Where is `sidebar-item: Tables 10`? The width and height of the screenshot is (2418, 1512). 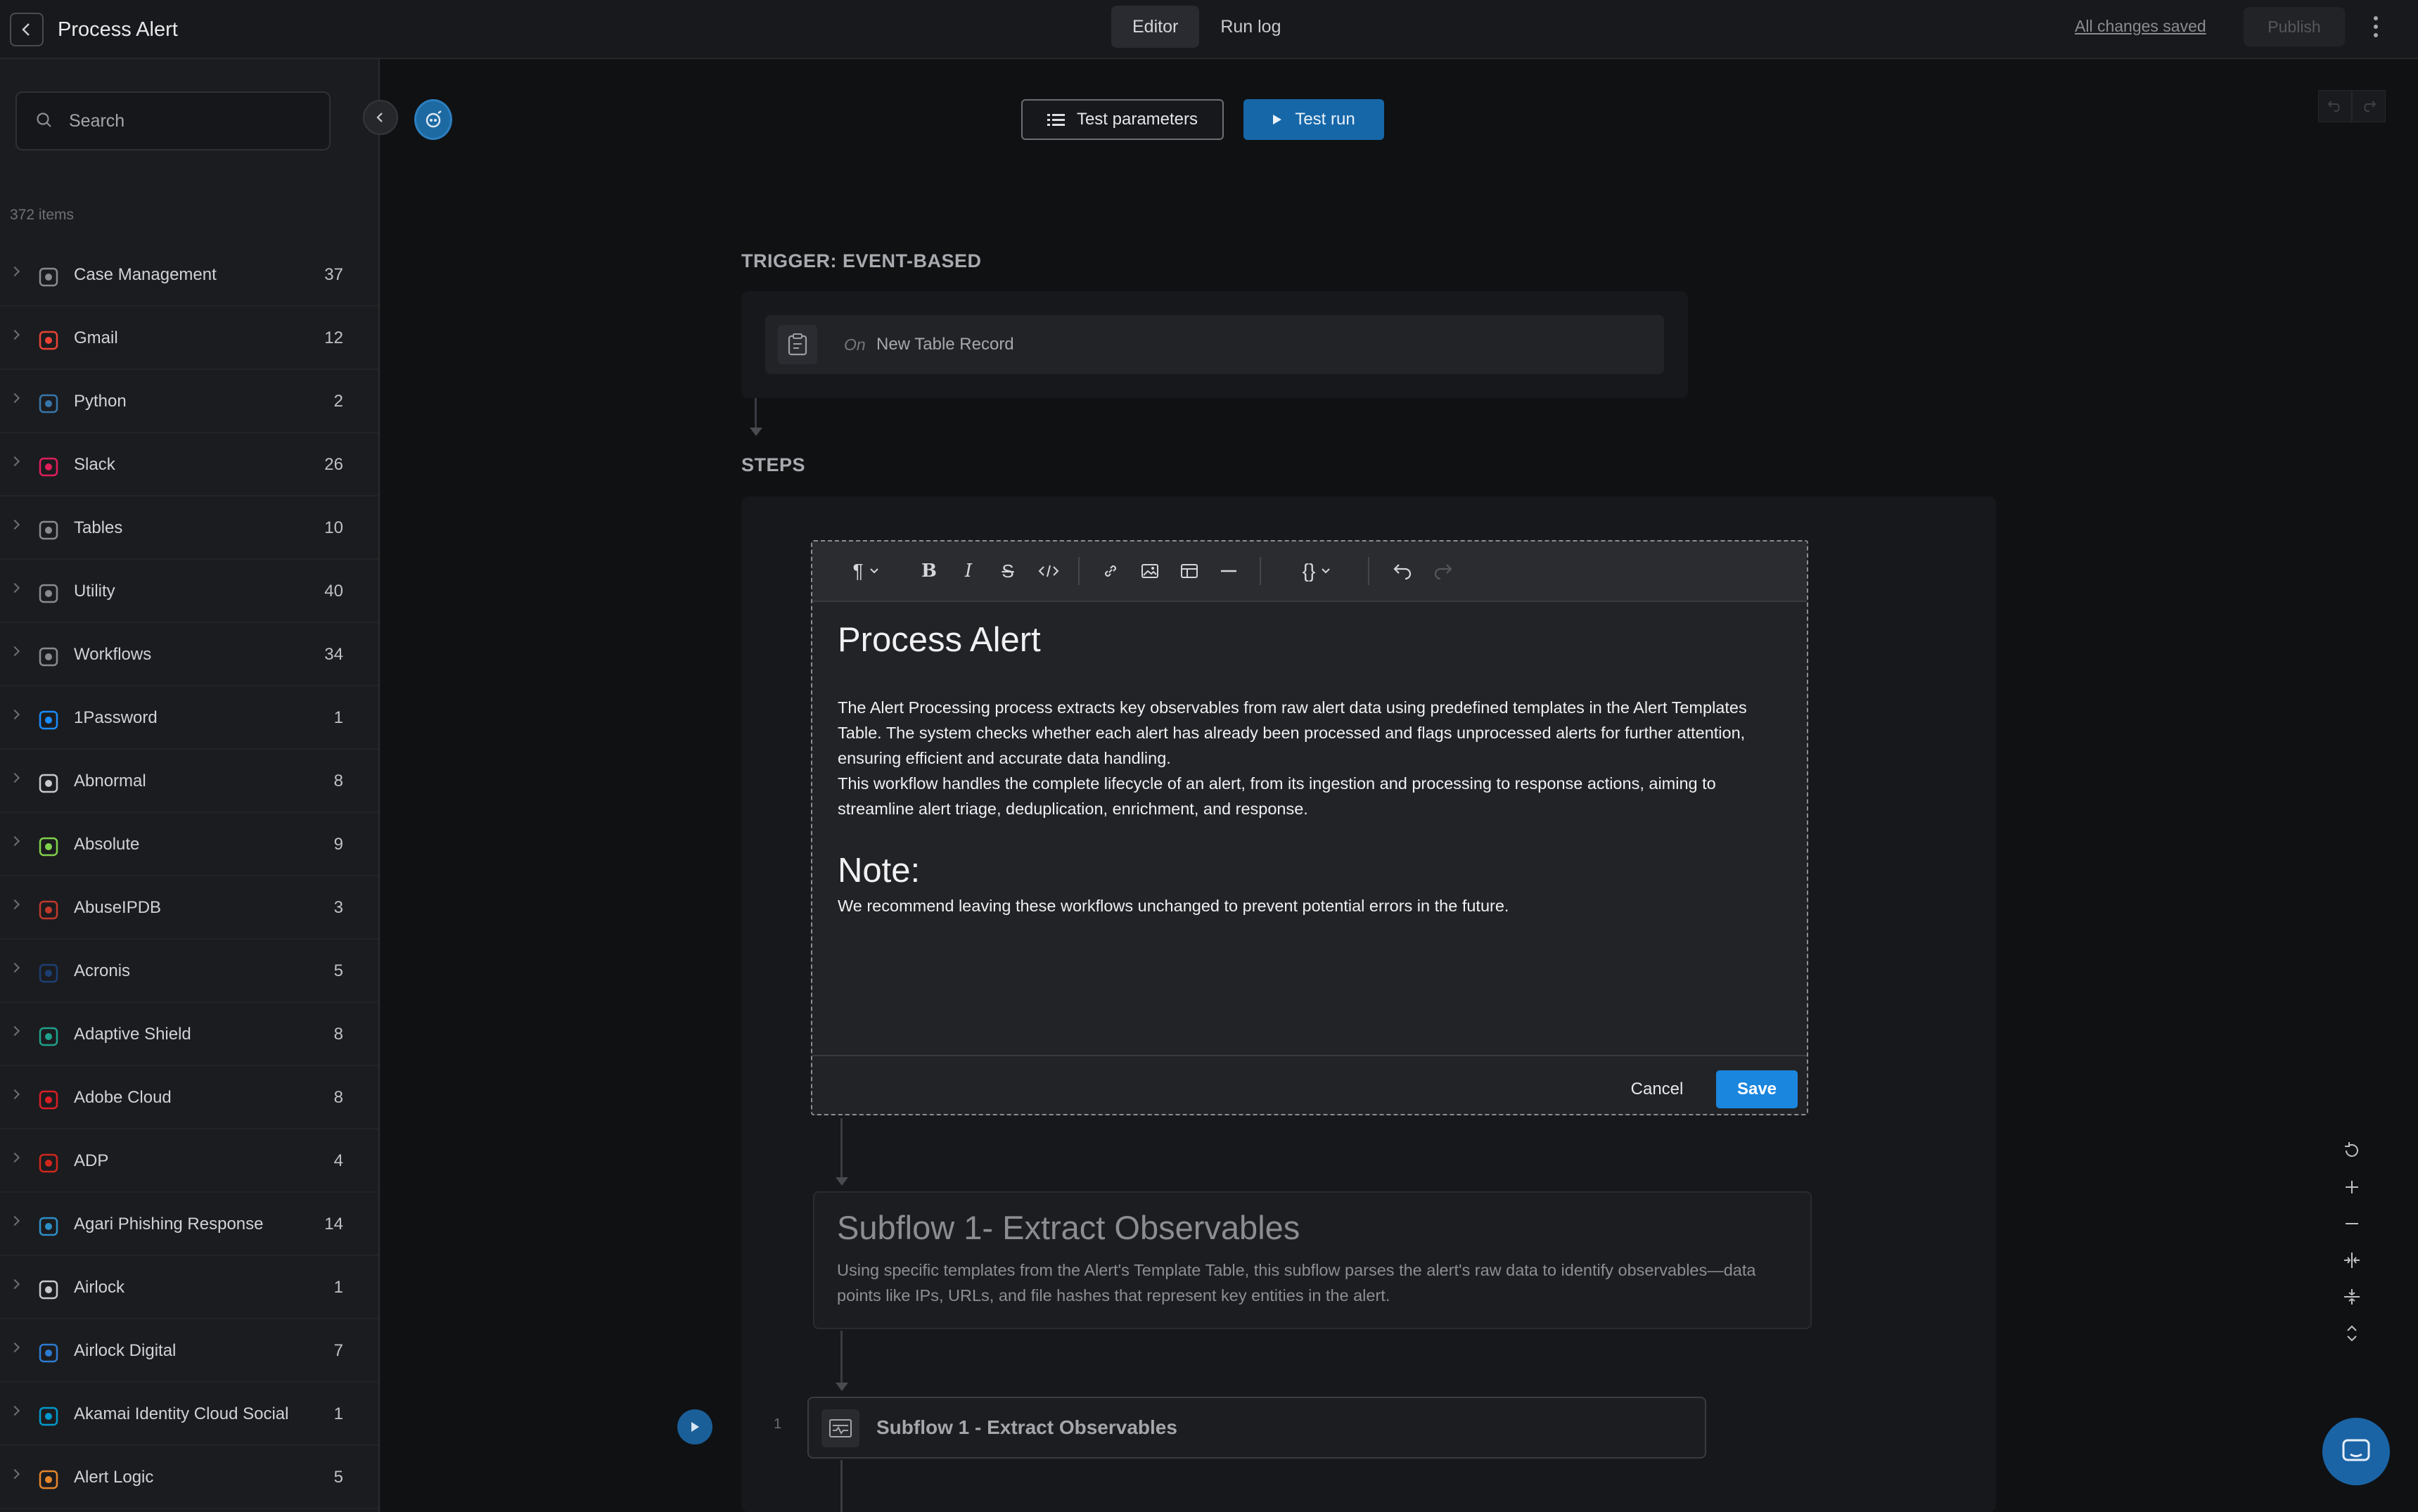 sidebar-item: Tables 10 is located at coordinates (189, 528).